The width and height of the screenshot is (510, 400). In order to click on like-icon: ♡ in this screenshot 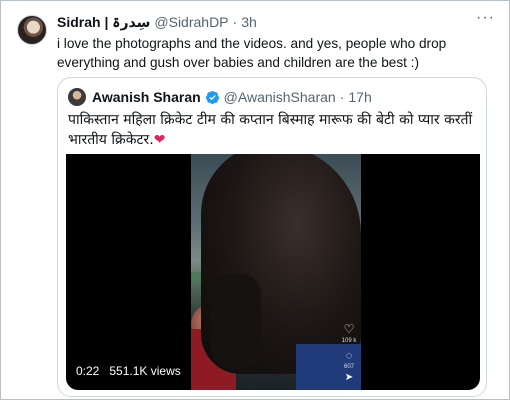, I will do `click(349, 329)`.